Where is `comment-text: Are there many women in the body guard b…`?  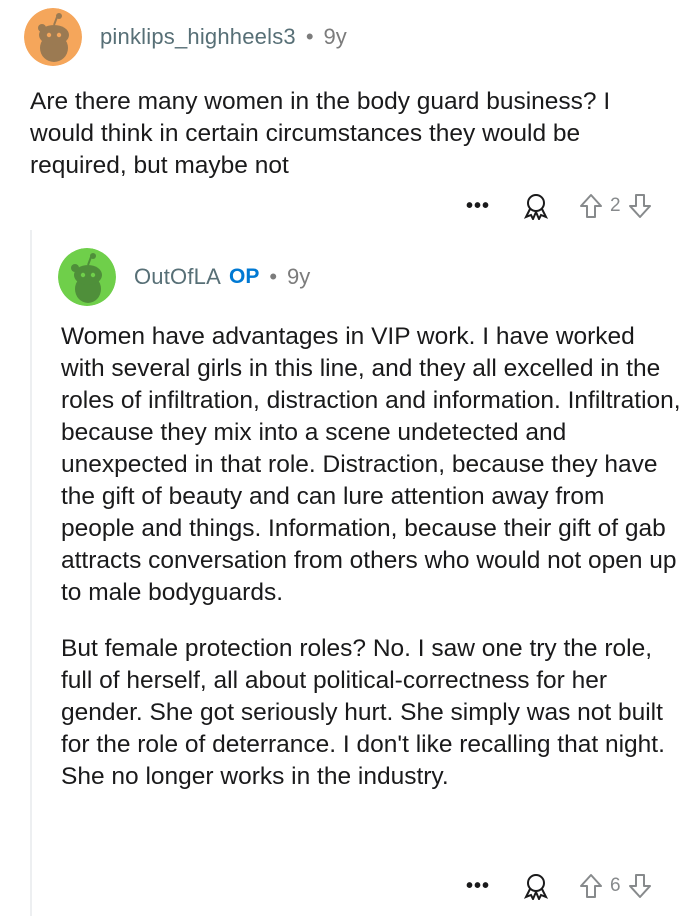 comment-text: Are there many women in the body guard b… is located at coordinates (320, 133).